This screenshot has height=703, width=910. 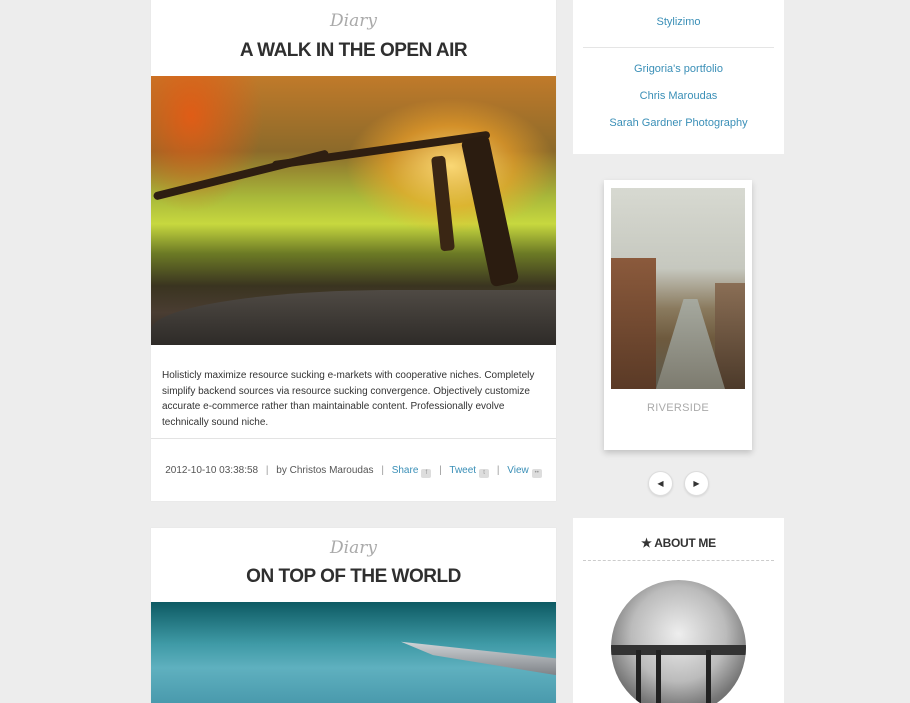 I want to click on link-grigoria-portfolio: Grigoria's portfolio, so click(x=678, y=69).